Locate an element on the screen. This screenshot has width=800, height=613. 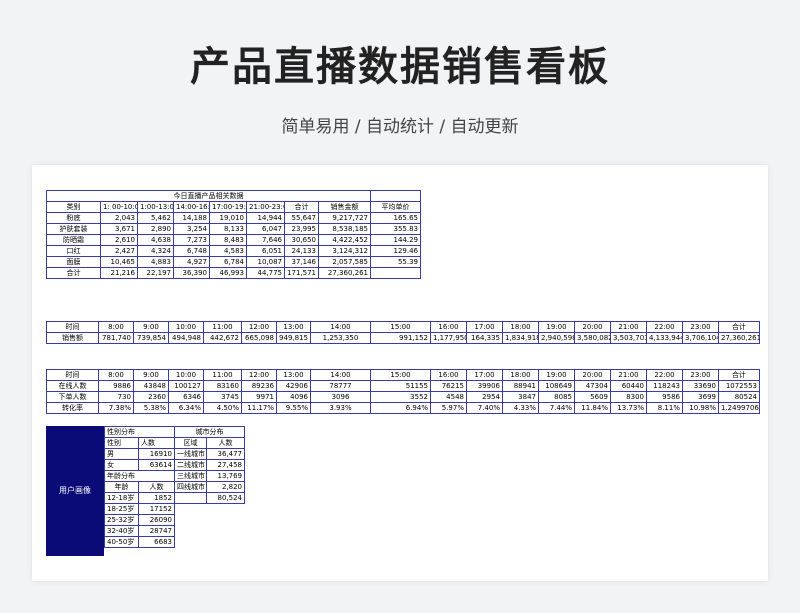
table-cell: 2,057,585 is located at coordinates (344, 262).